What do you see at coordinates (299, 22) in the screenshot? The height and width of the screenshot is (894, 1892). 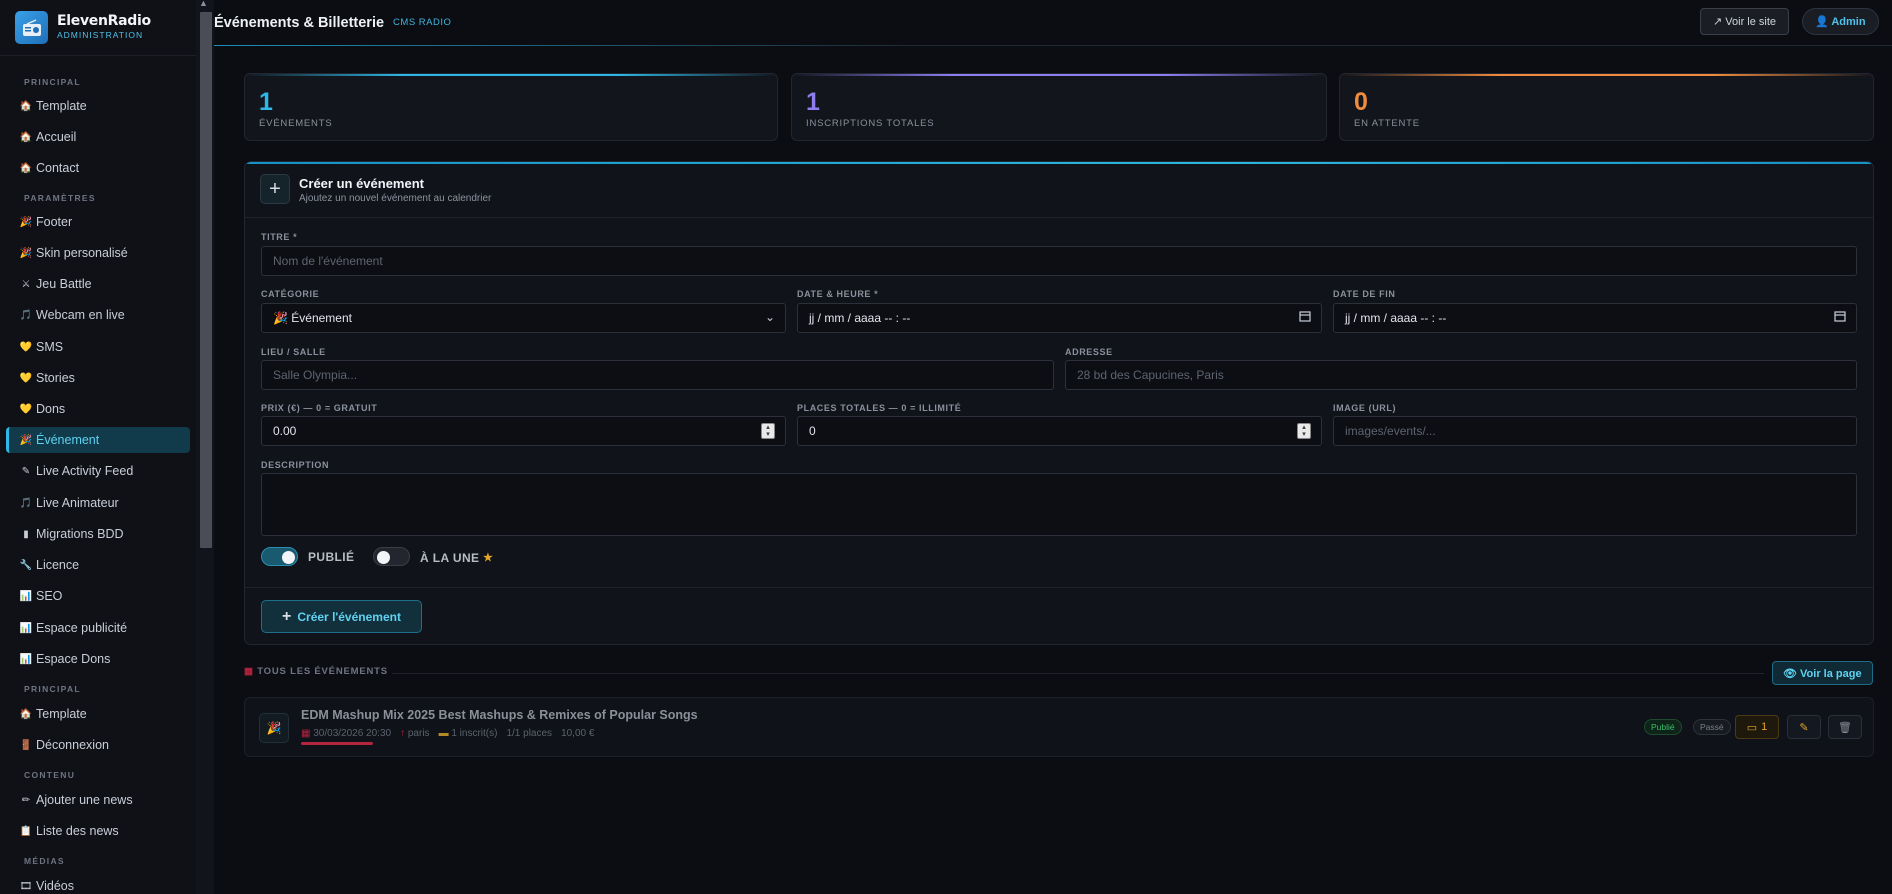 I see `page-title: Événements & Billetterie` at bounding box center [299, 22].